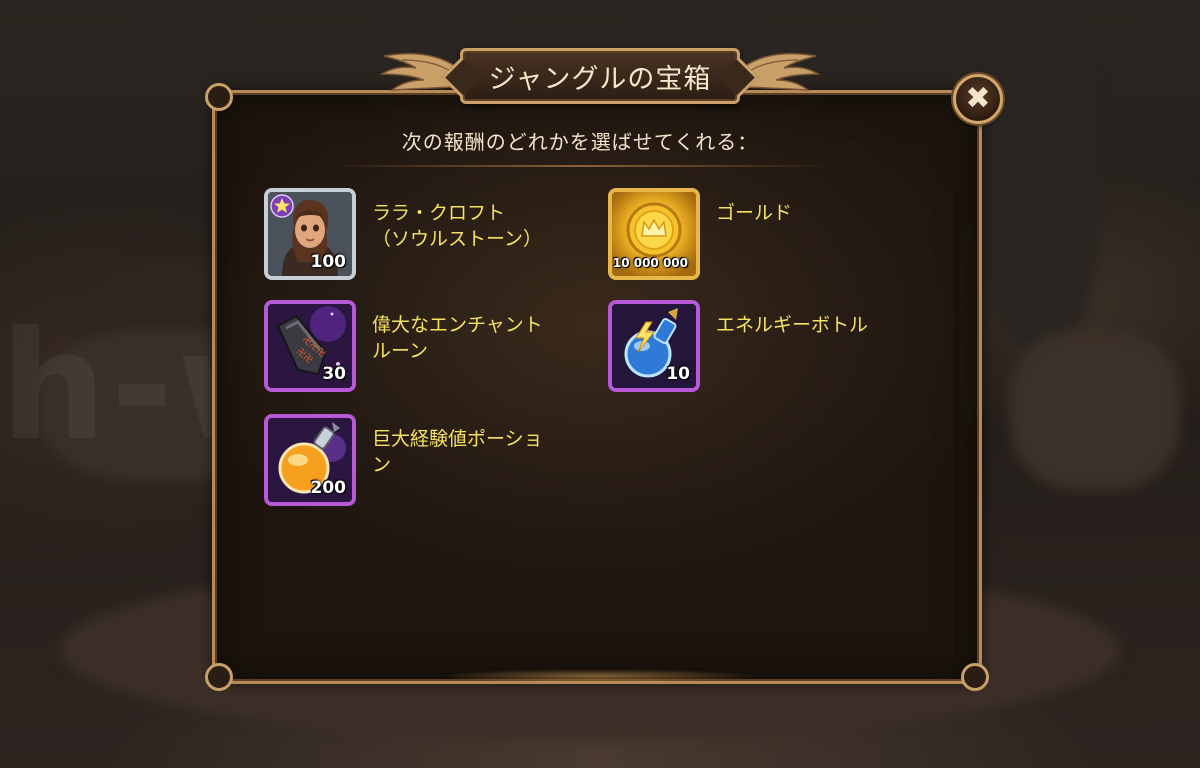  Describe the element at coordinates (957, 423) in the screenshot. I see `scrollbar-track` at that location.